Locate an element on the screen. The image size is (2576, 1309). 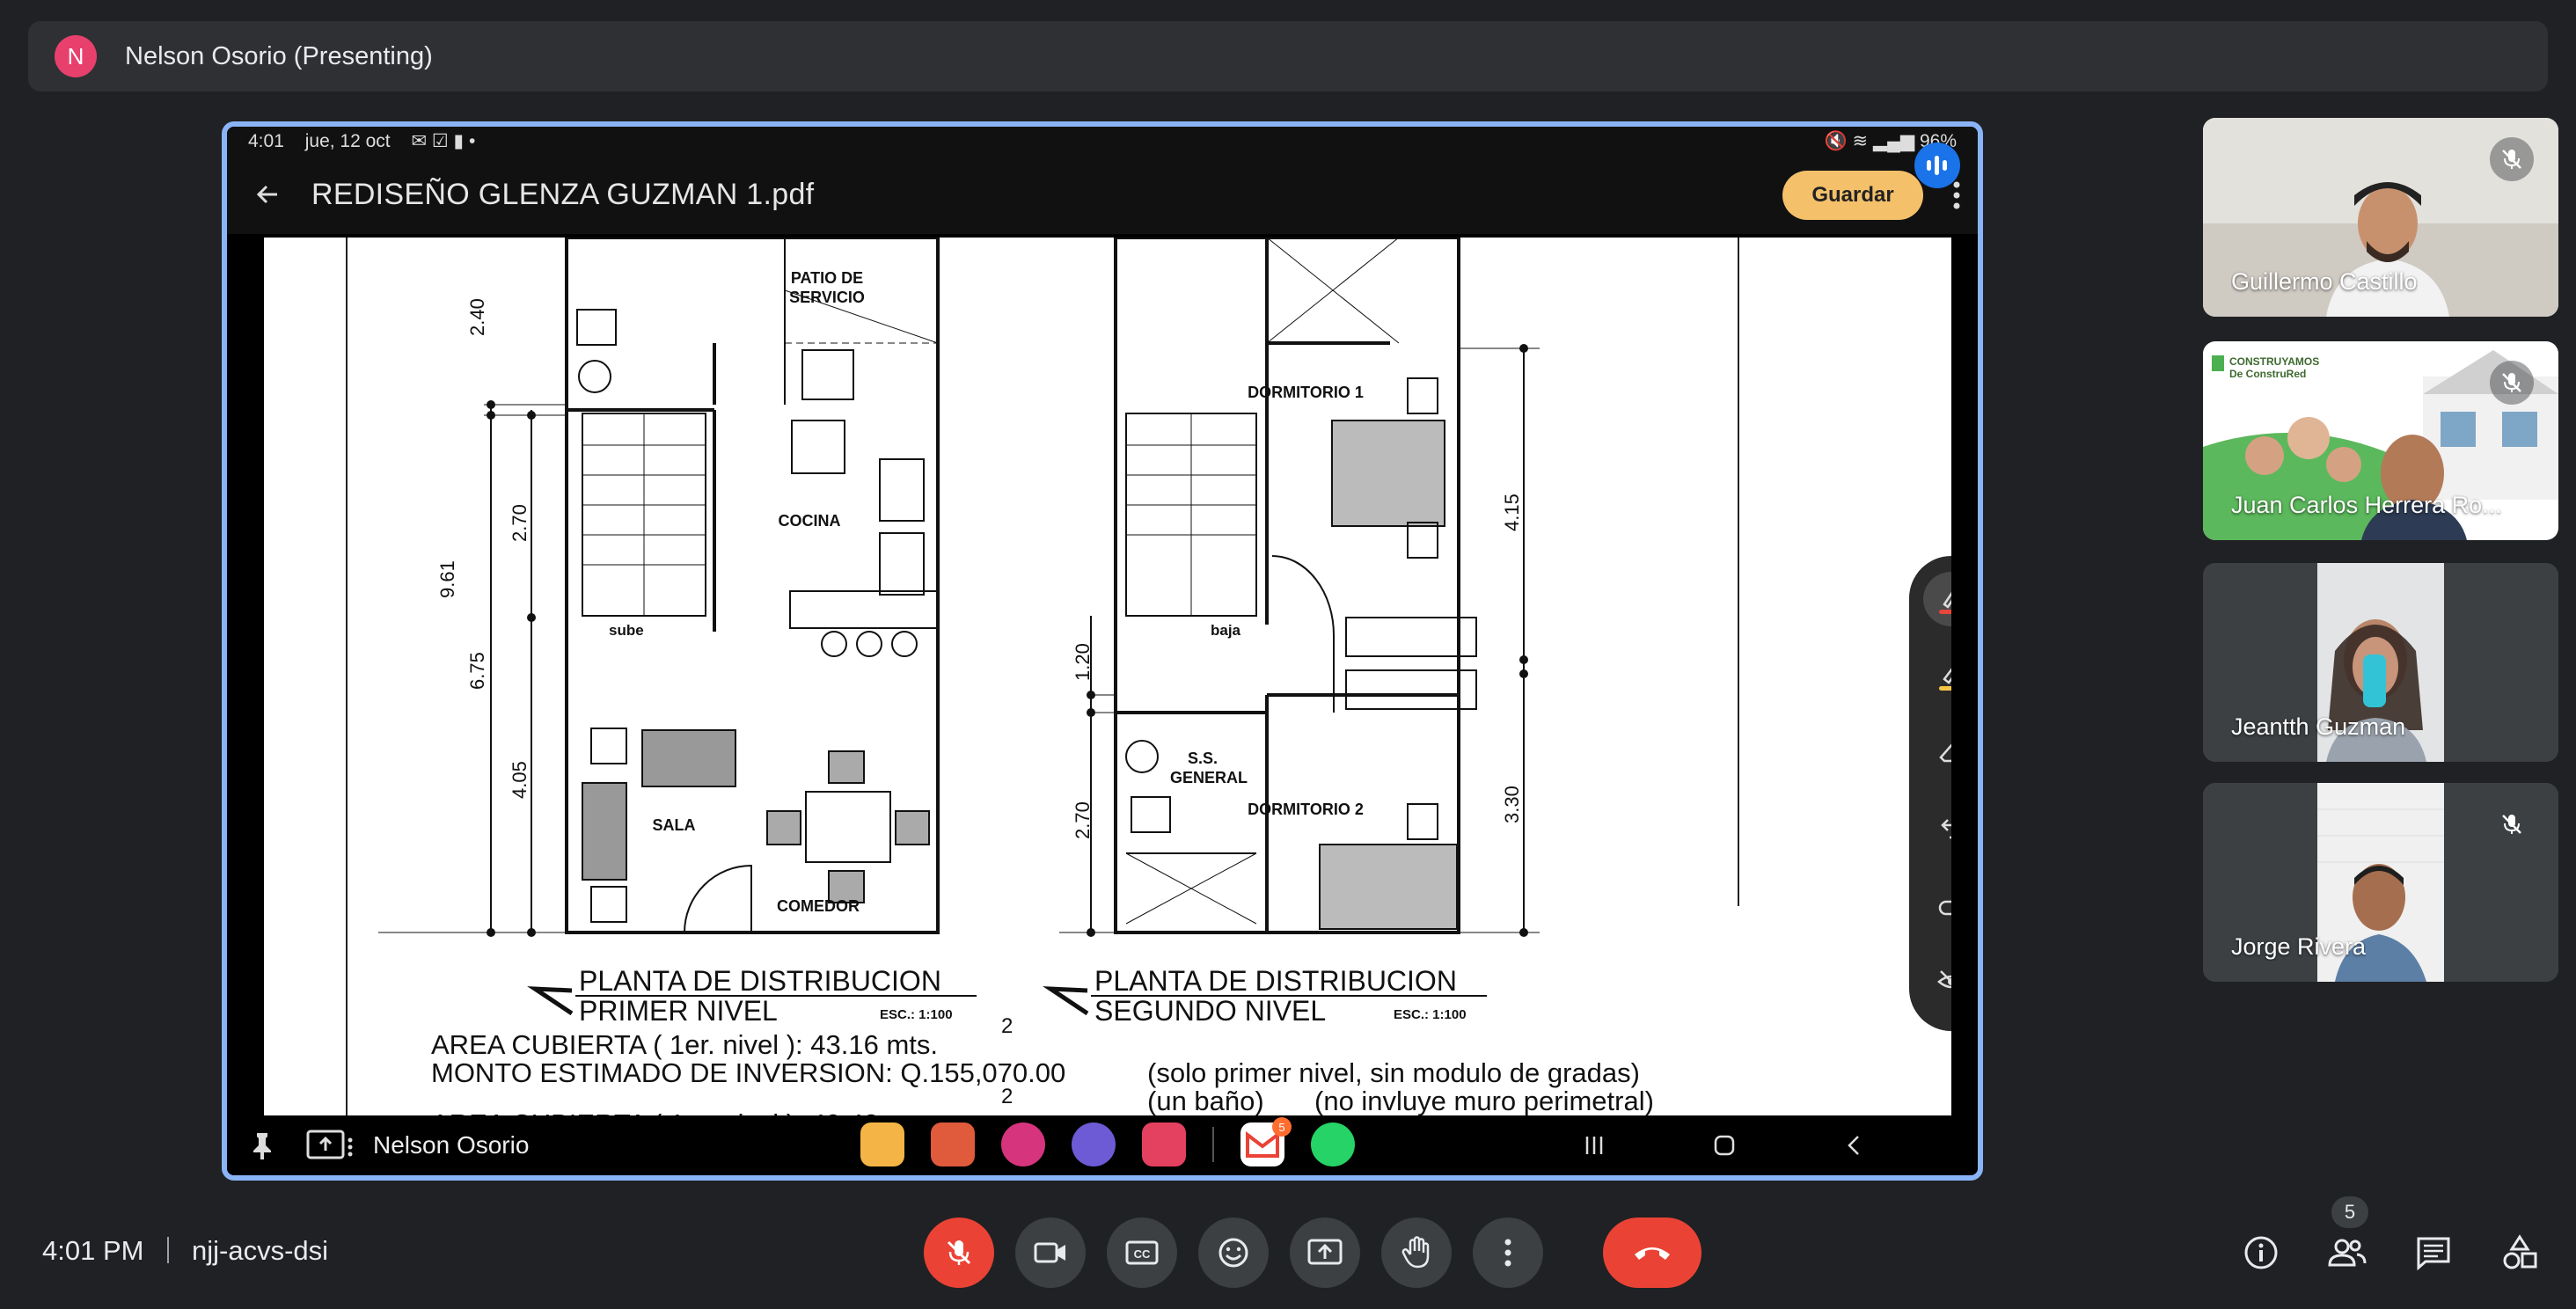
call-controls: CC is located at coordinates (1323, 1253).